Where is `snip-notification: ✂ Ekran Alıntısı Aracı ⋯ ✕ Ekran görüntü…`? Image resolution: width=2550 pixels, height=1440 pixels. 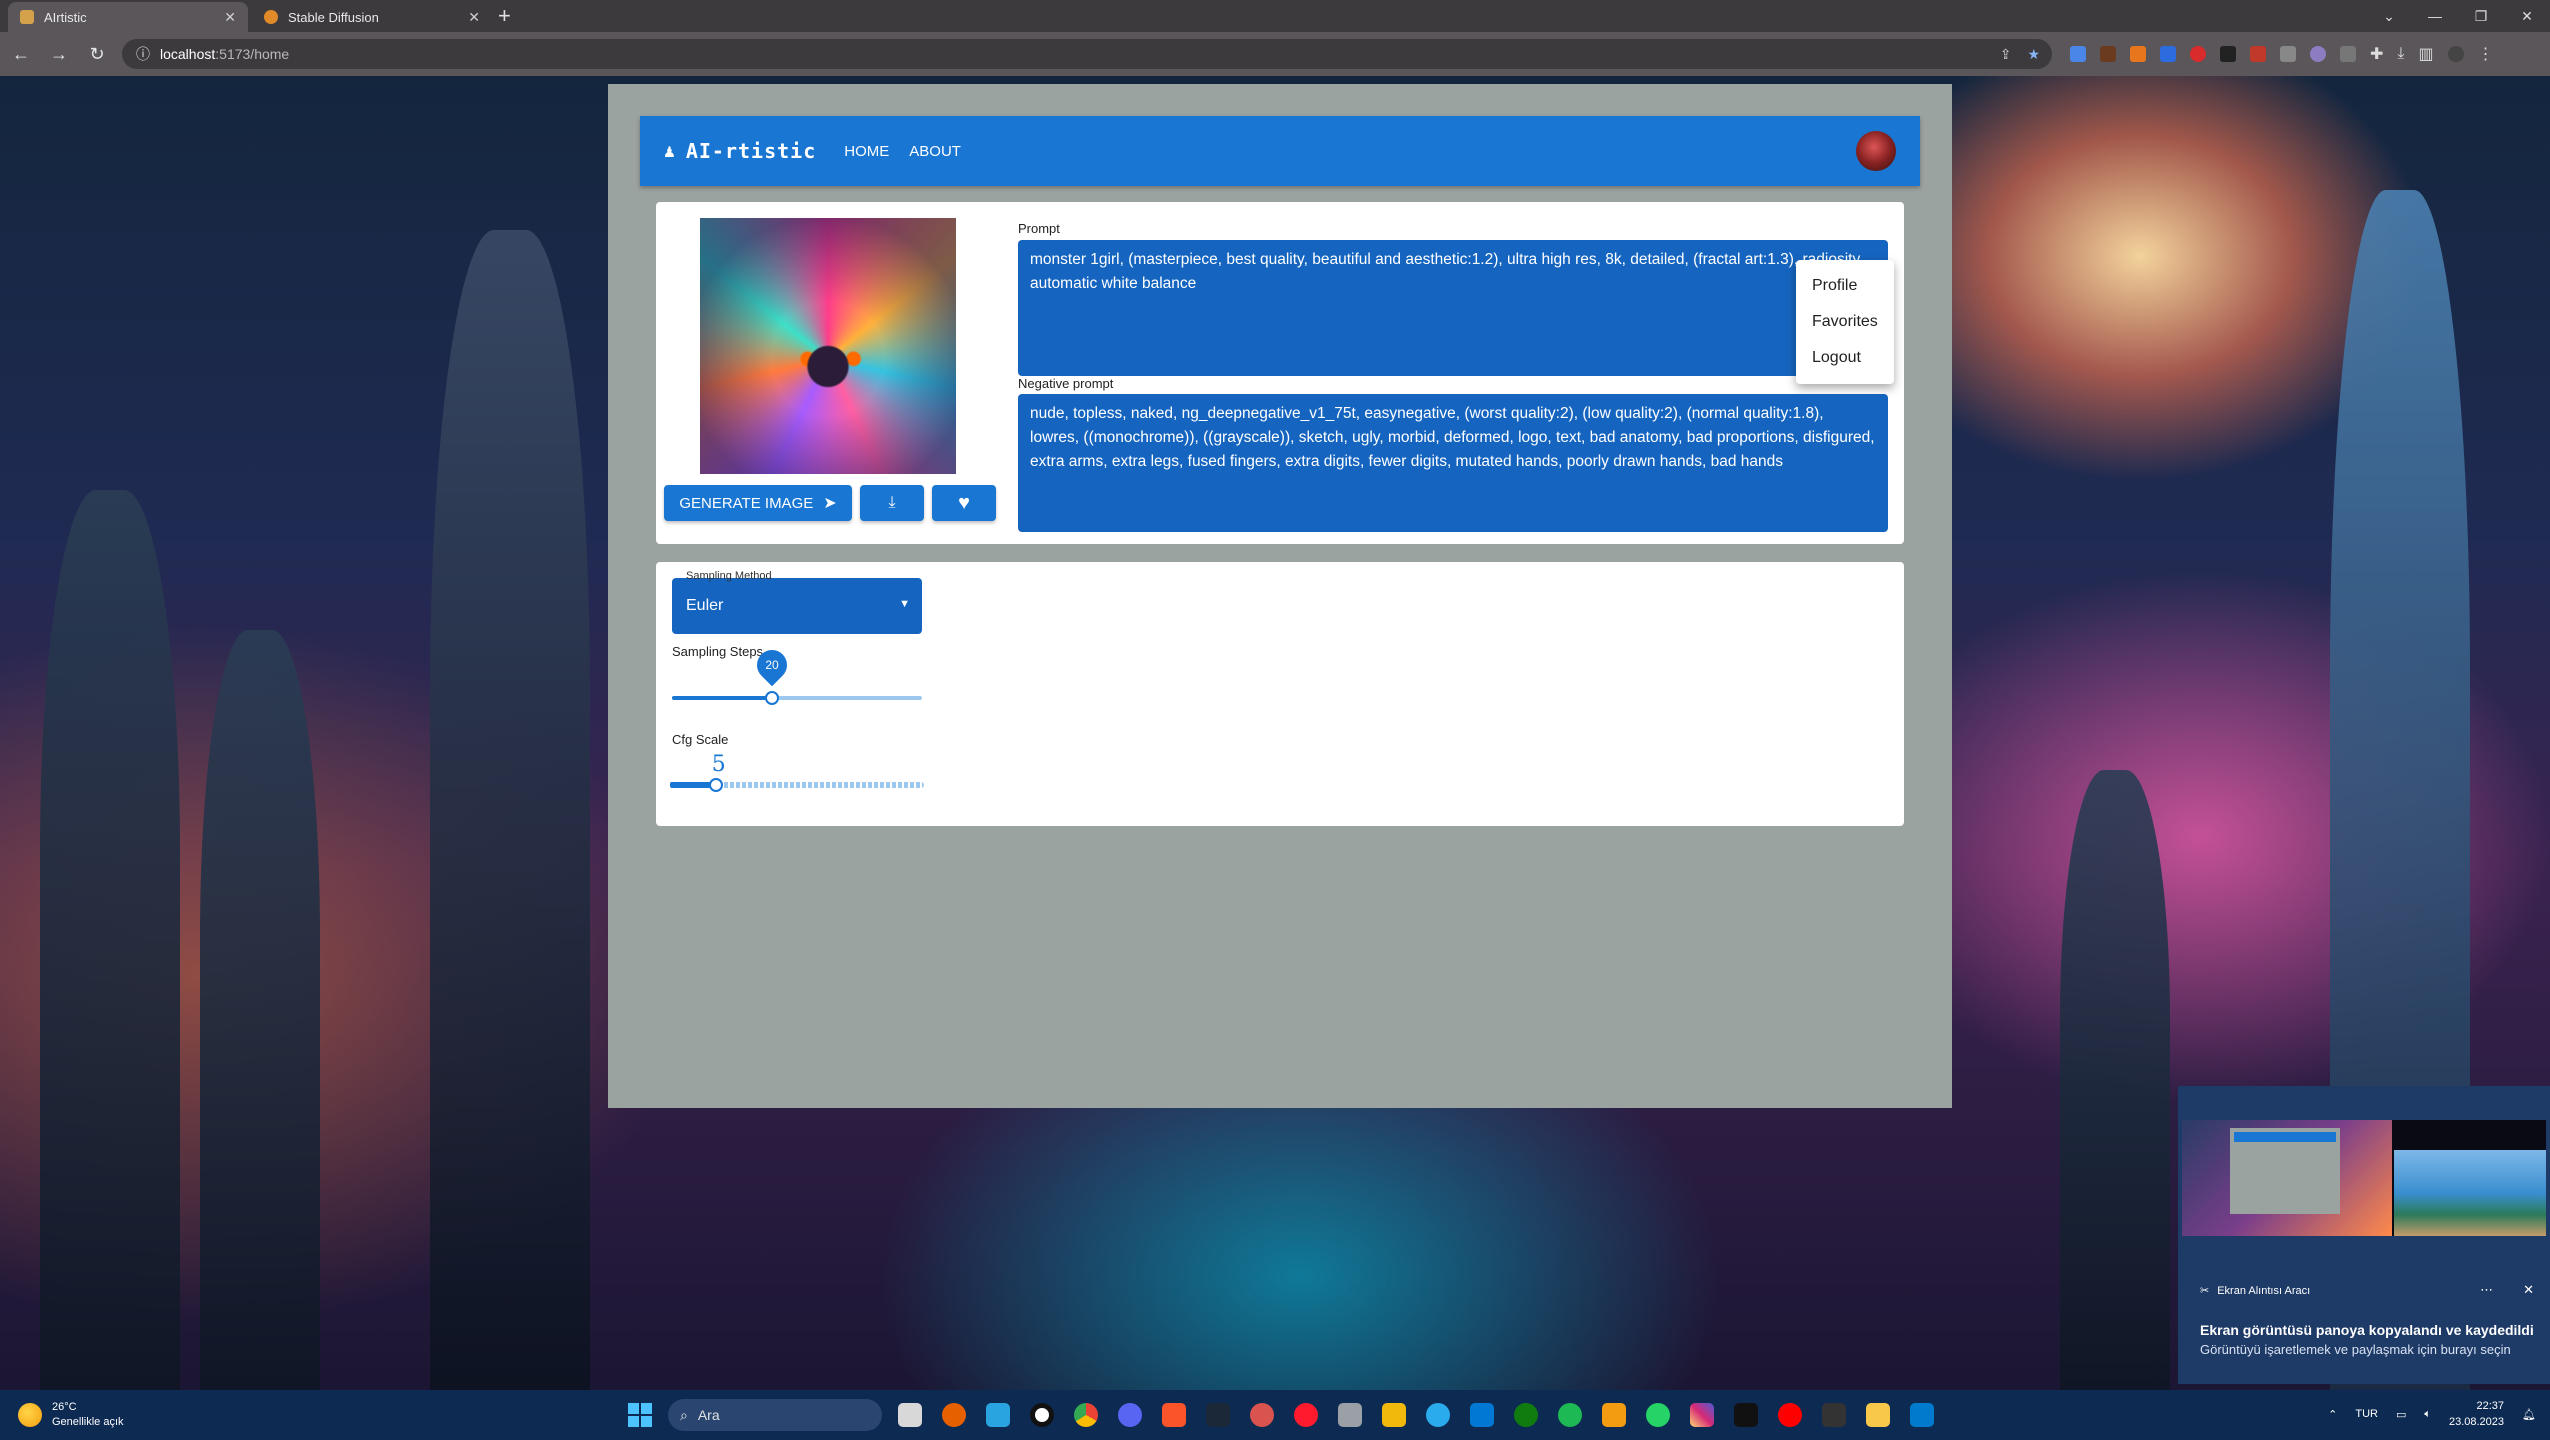
snip-notification: ✂ Ekran Alıntısı Aracı ⋯ ✕ Ekran görüntü… is located at coordinates (2364, 1235).